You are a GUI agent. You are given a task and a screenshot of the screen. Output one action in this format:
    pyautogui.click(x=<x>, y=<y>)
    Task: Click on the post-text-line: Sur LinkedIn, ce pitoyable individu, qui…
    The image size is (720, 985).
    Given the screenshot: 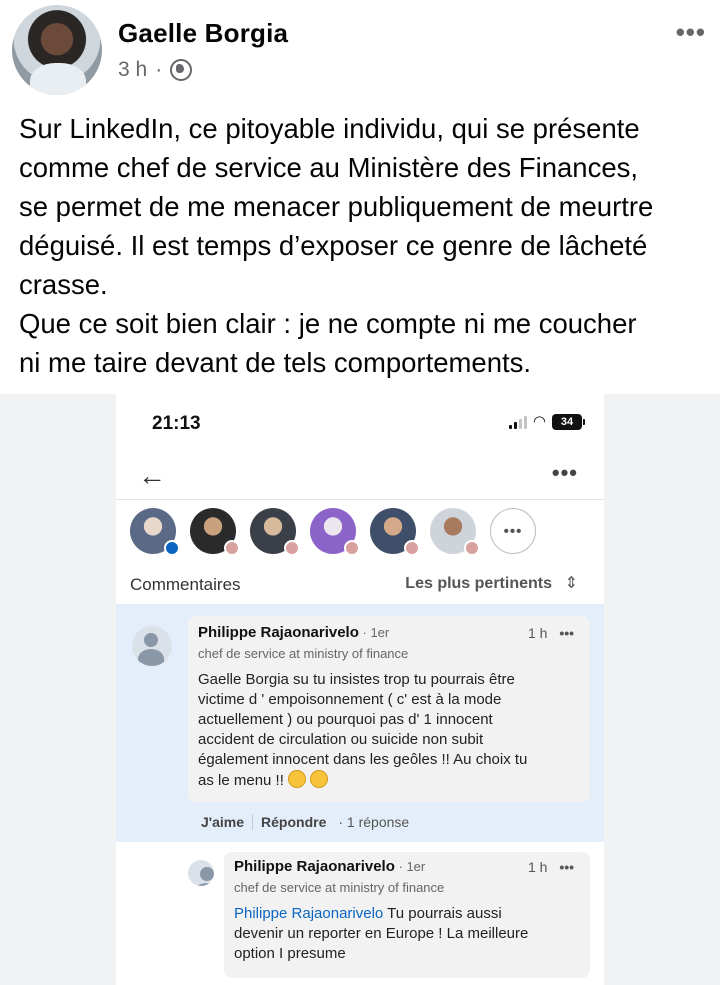 What is the action you would take?
    pyautogui.click(x=329, y=128)
    